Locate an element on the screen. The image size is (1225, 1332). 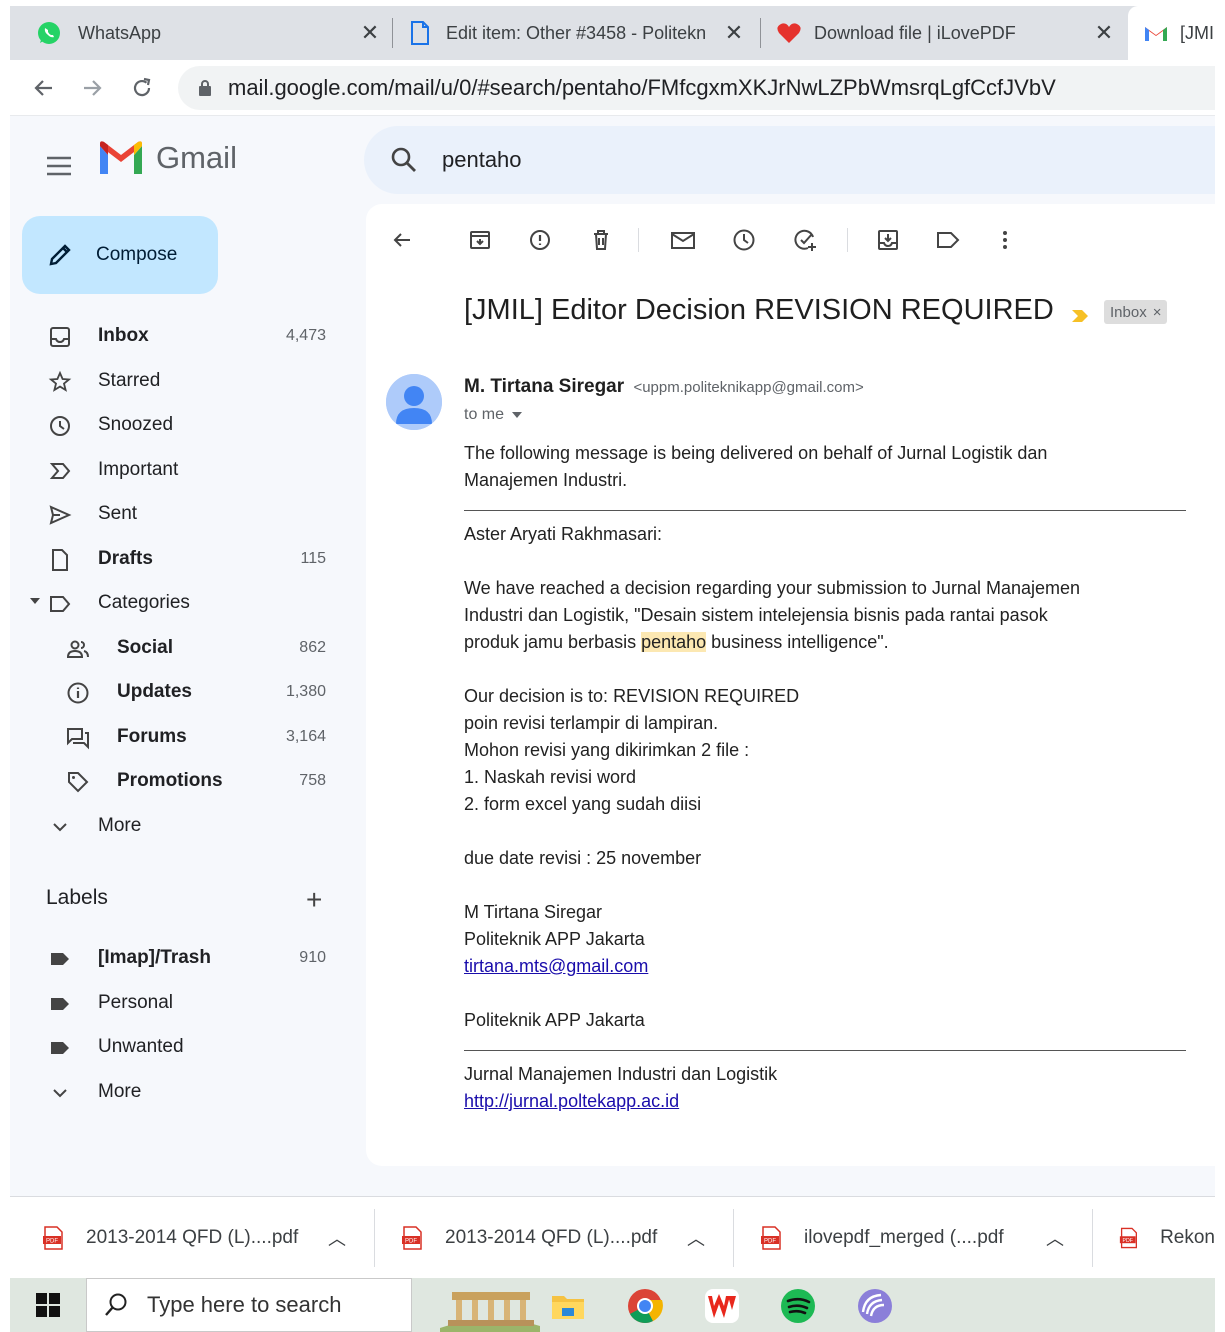
sidebar-item-updates: Updates 1,380 is located at coordinates (187, 692).